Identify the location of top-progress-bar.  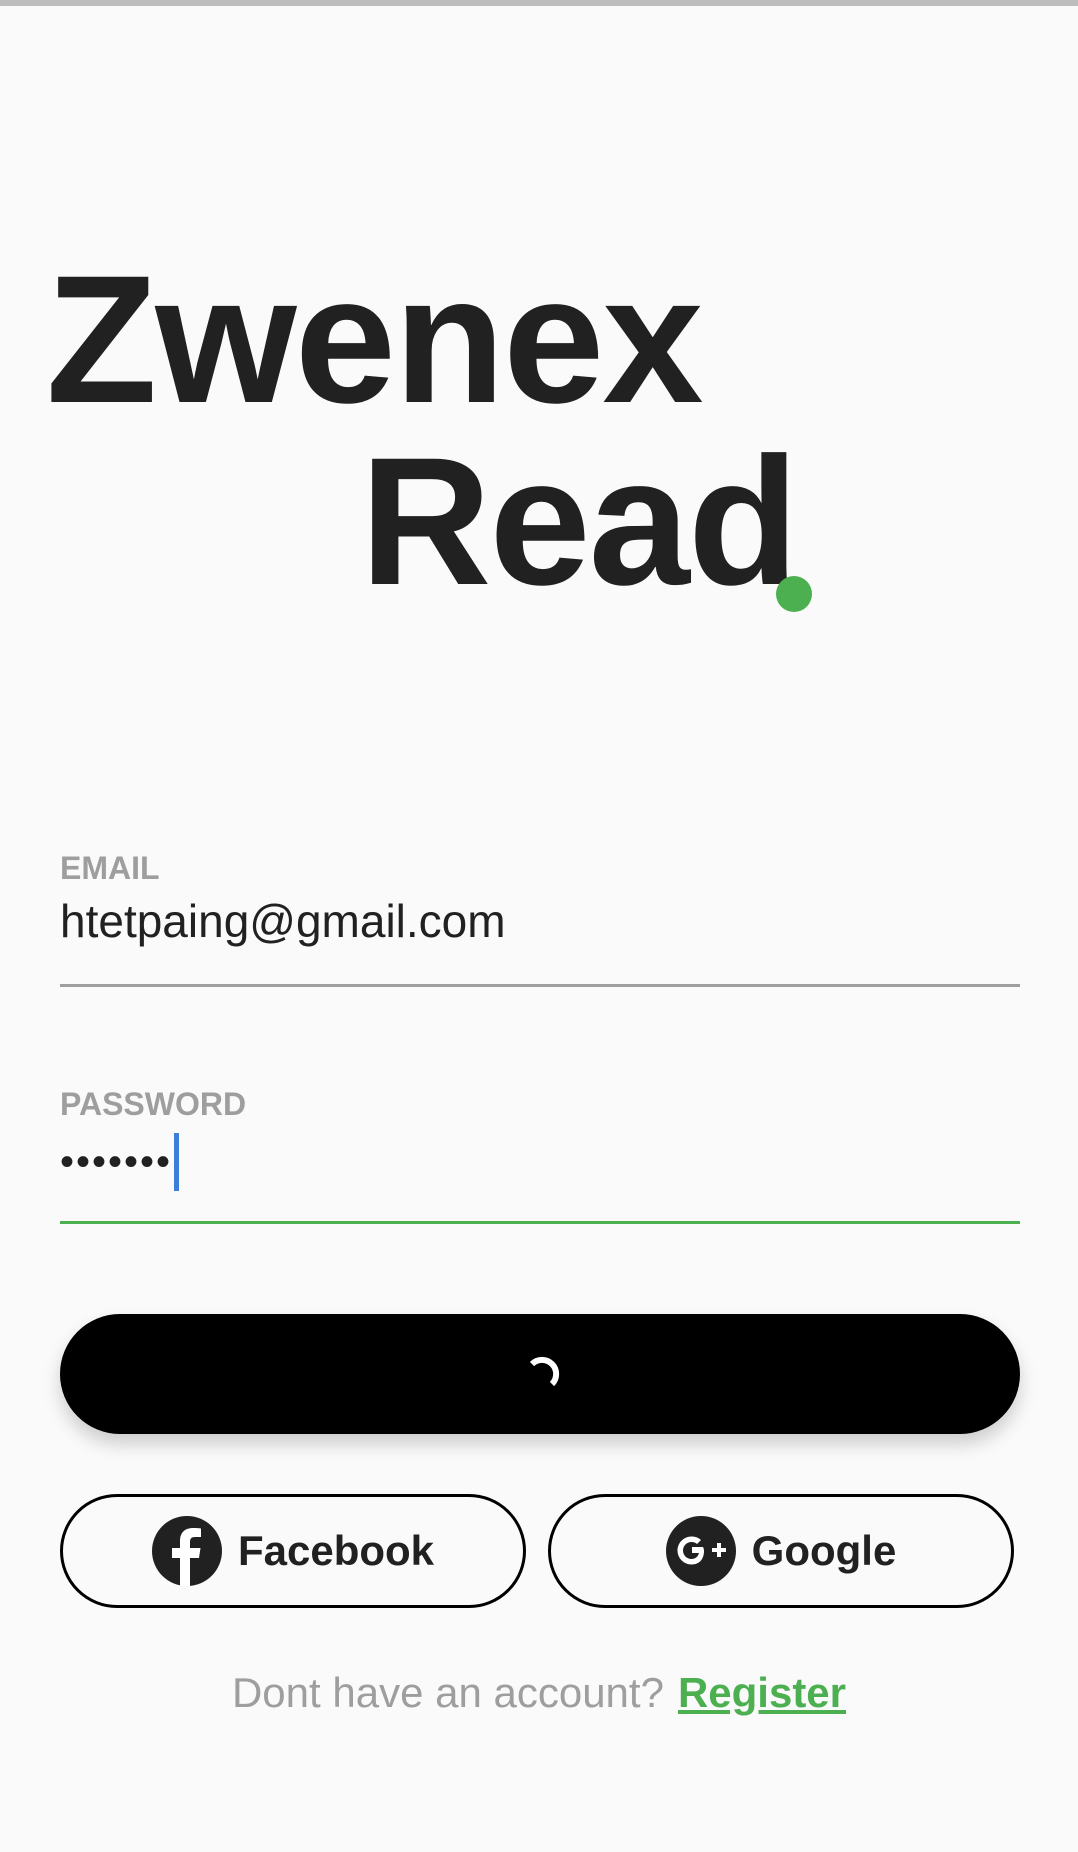
(539, 3).